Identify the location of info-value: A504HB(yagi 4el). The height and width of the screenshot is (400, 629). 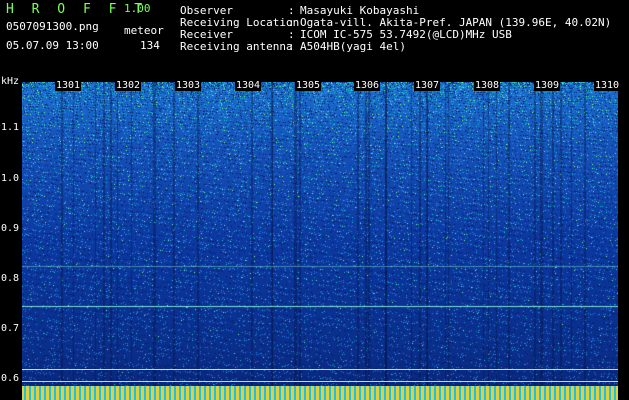
(353, 46).